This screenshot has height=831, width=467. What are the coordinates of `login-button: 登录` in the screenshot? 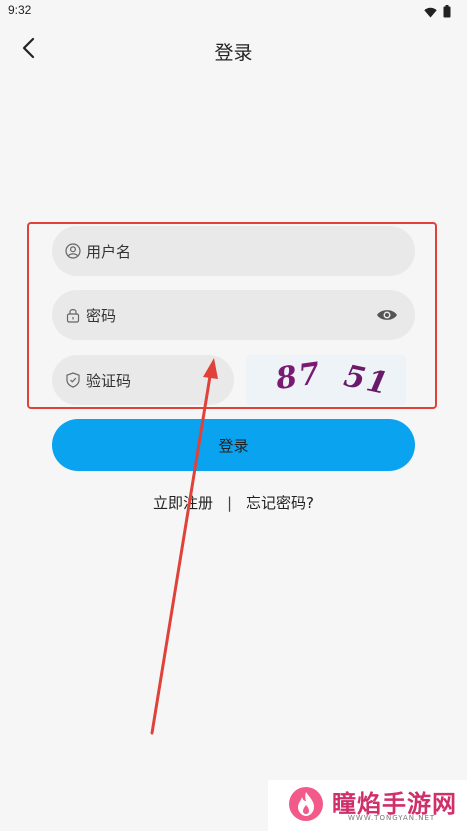 It's located at (233, 445).